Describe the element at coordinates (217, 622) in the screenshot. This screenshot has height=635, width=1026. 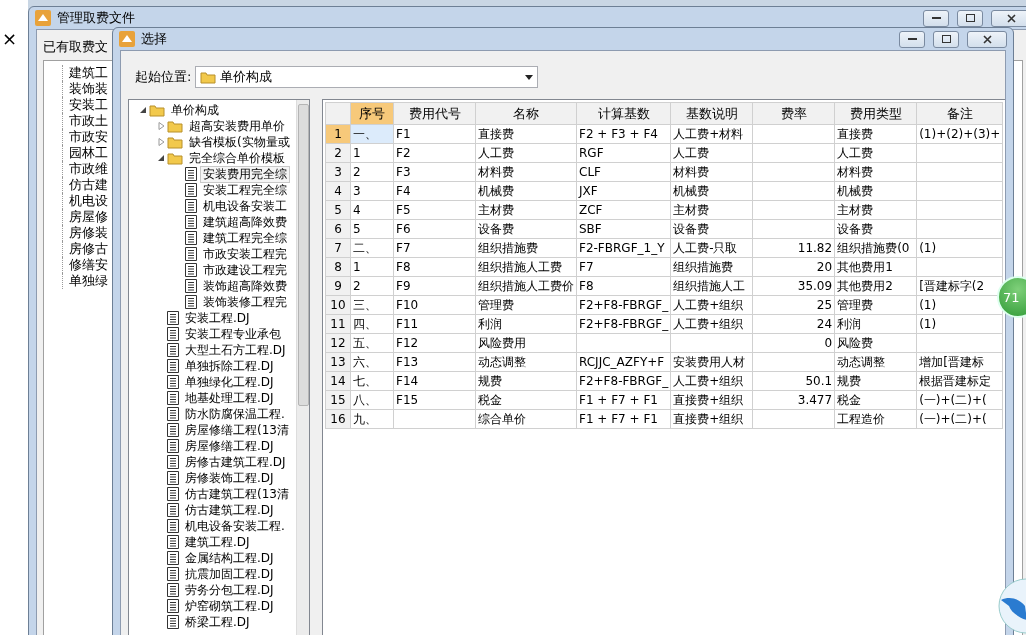
I see `tree-item: 桥梁工程.DJ` at that location.